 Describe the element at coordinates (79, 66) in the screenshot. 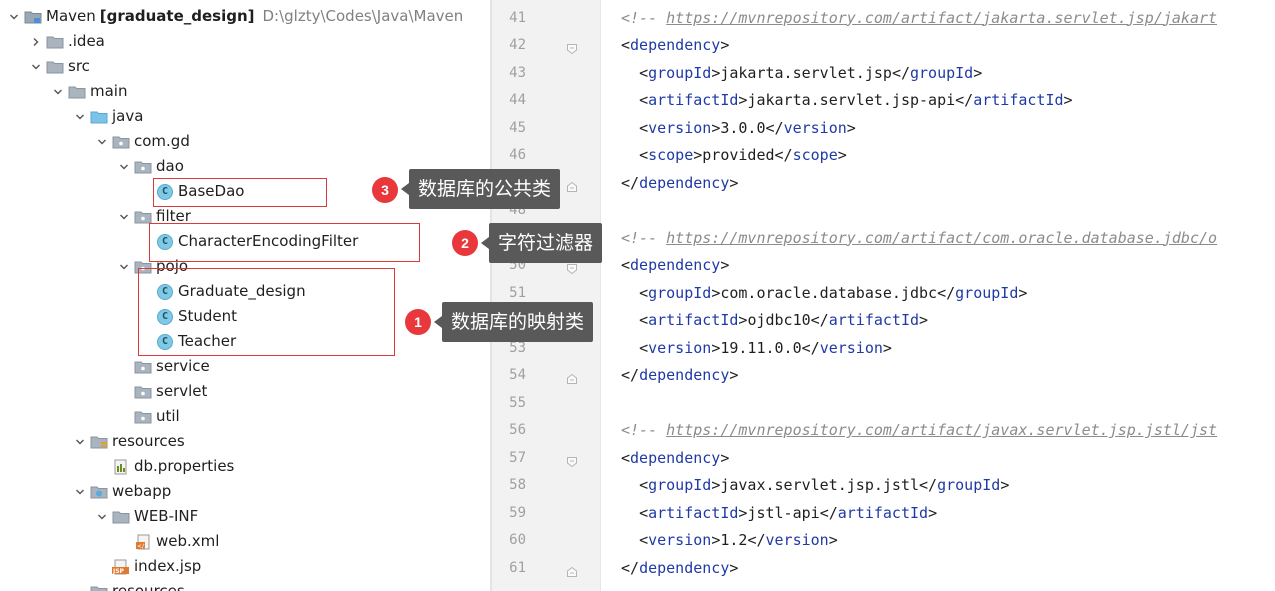

I see `tree-item-label: src` at that location.